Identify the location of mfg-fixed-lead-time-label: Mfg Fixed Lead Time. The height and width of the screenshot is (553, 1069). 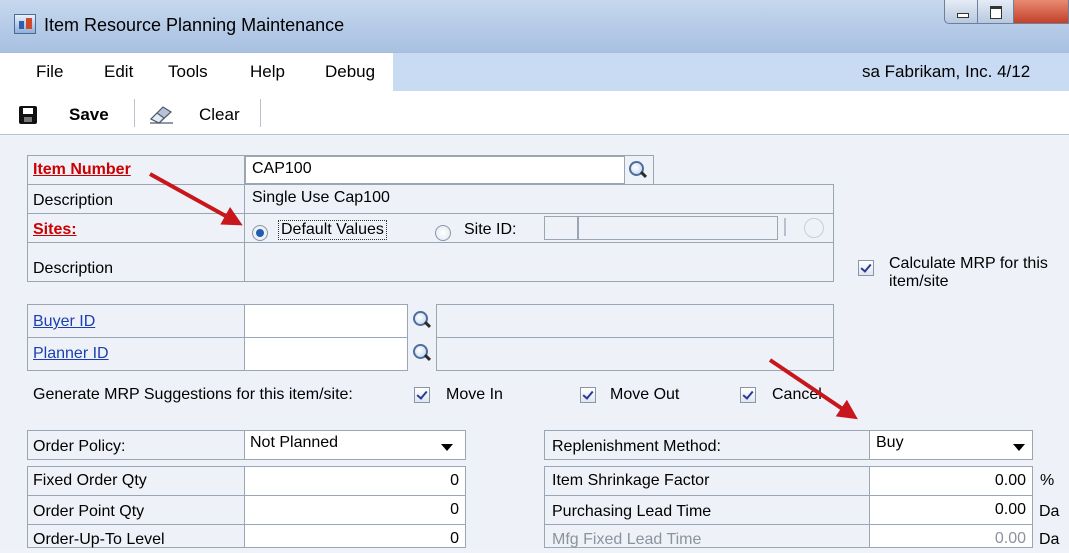
(627, 539).